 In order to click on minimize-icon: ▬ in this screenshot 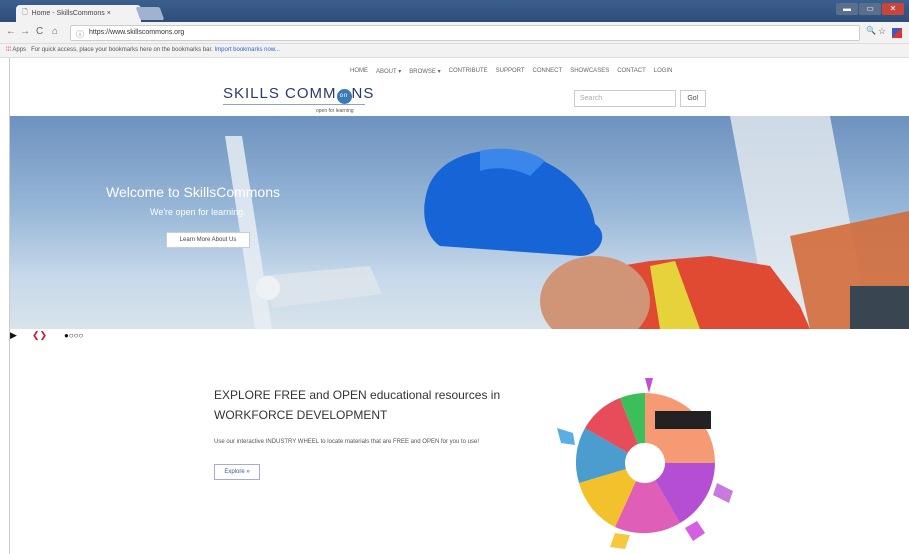, I will do `click(847, 9)`.